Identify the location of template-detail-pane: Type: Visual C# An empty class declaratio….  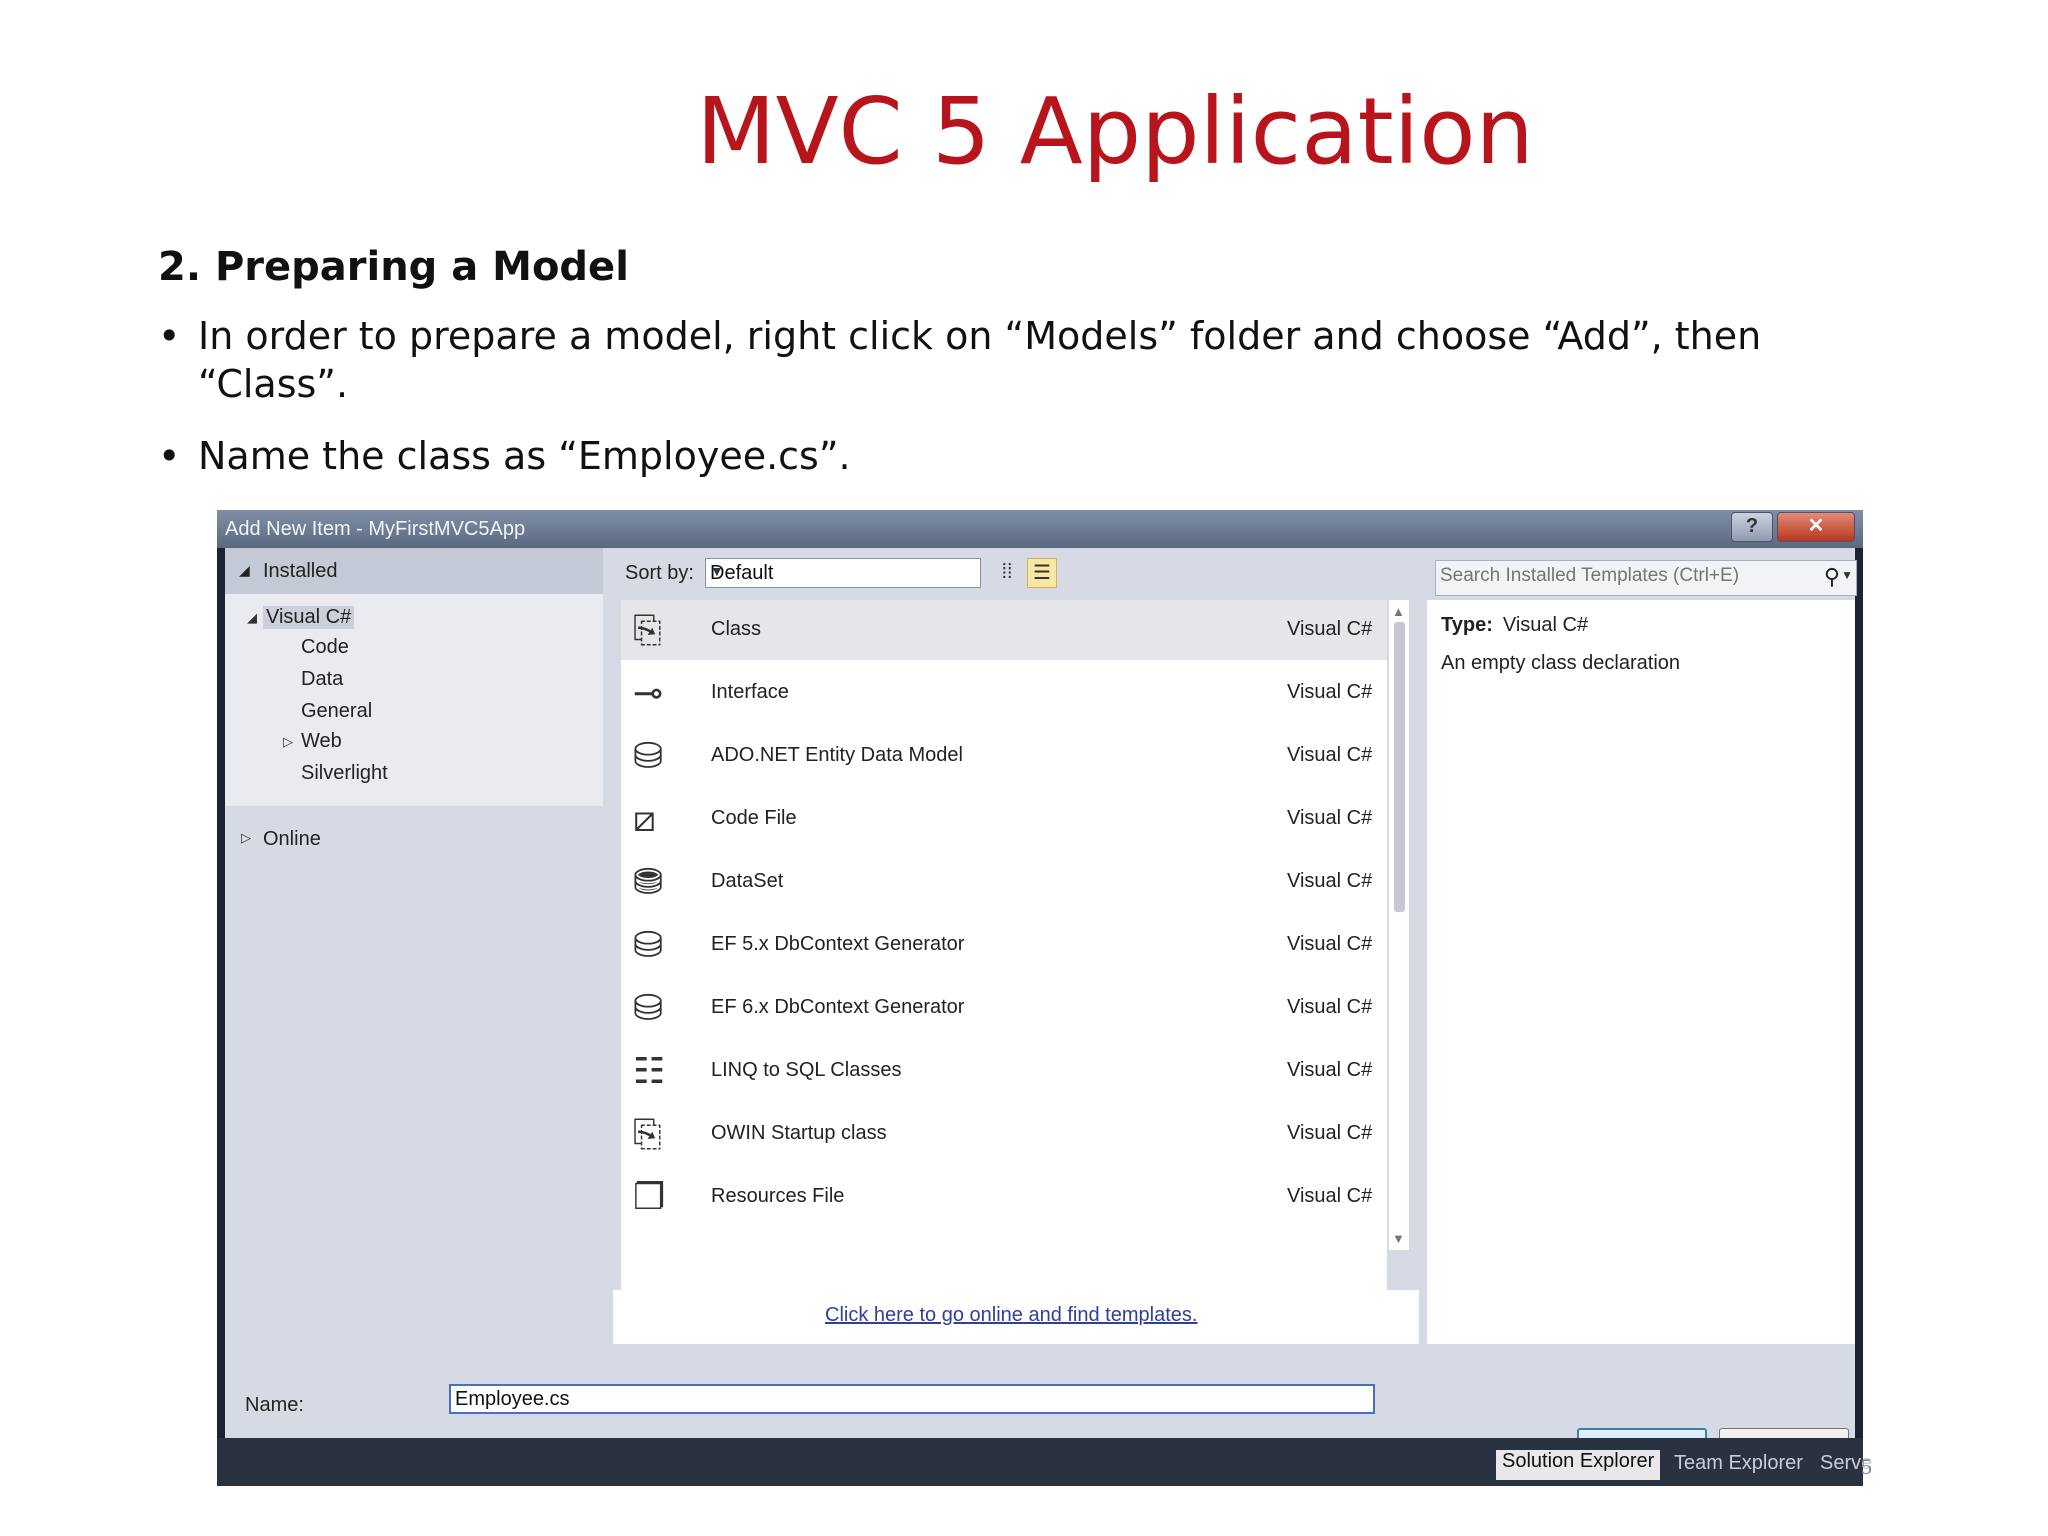
(1641, 972).